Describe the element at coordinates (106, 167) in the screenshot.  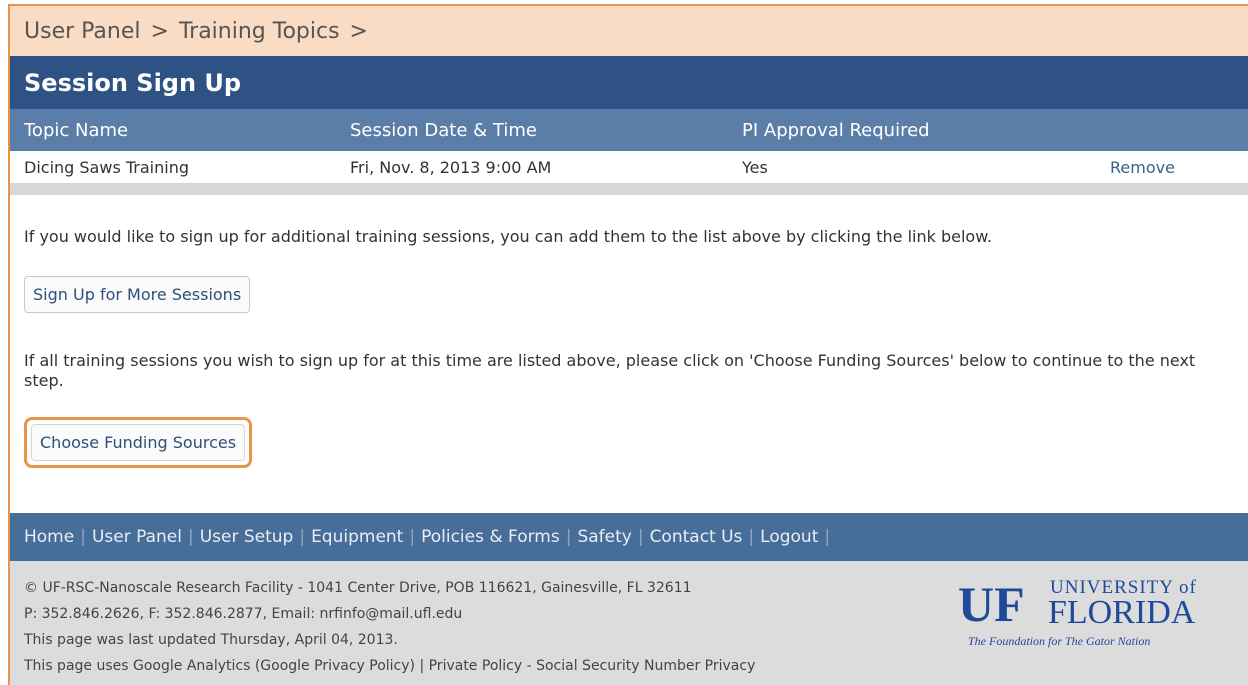
I see `cell-topic: Dicing Saws Training` at that location.